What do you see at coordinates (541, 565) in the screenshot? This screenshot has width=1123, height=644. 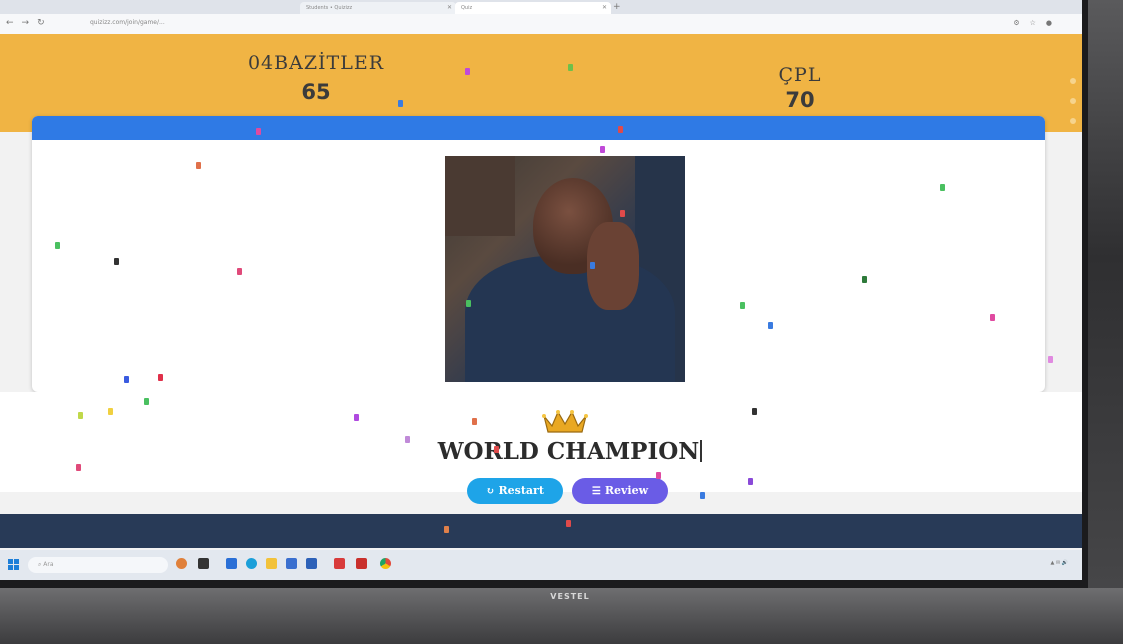 I see `taskbar: ⌕ Ara ▲ ✉ 🔊` at bounding box center [541, 565].